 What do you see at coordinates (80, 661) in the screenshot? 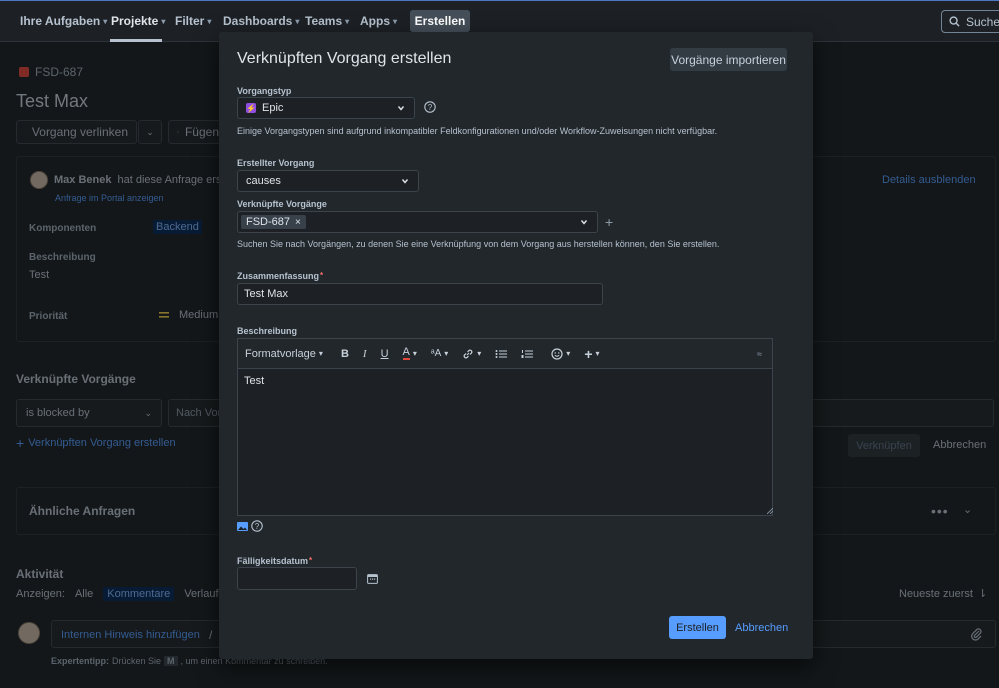
I see `tip-bold: Expertentipp:` at bounding box center [80, 661].